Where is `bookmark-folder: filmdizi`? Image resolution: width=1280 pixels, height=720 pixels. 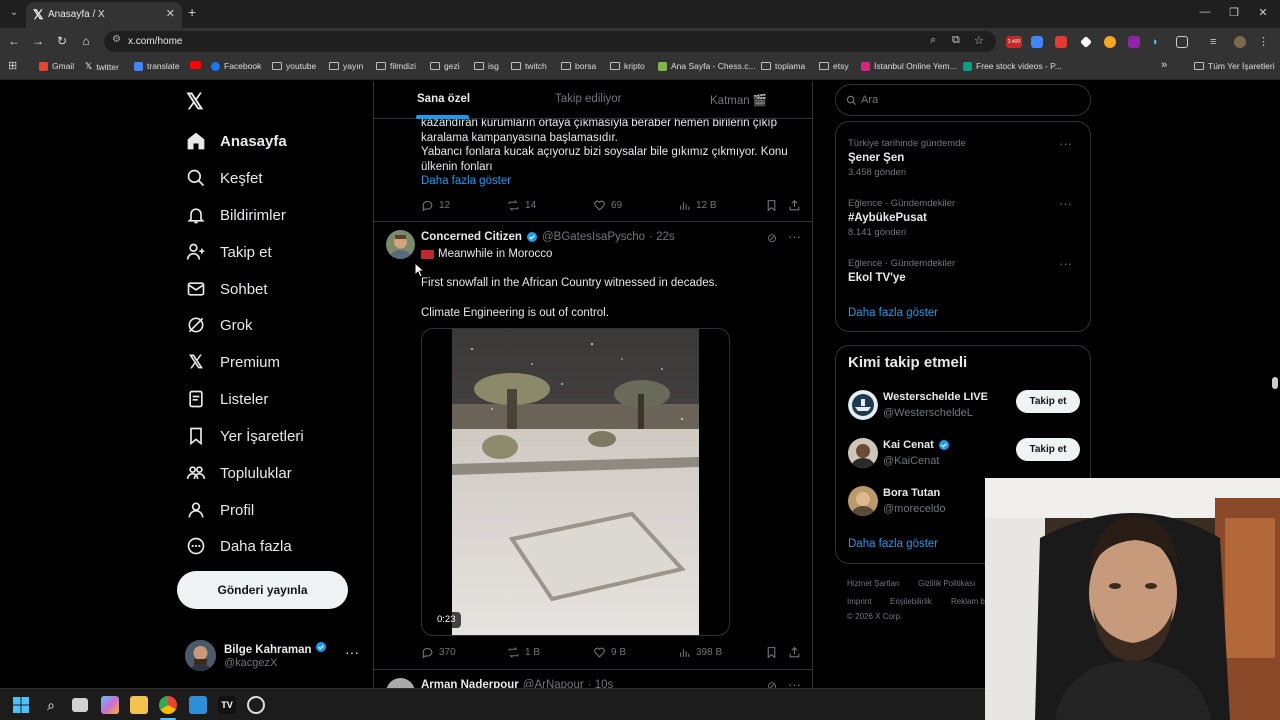 bookmark-folder: filmdizi is located at coordinates (396, 66).